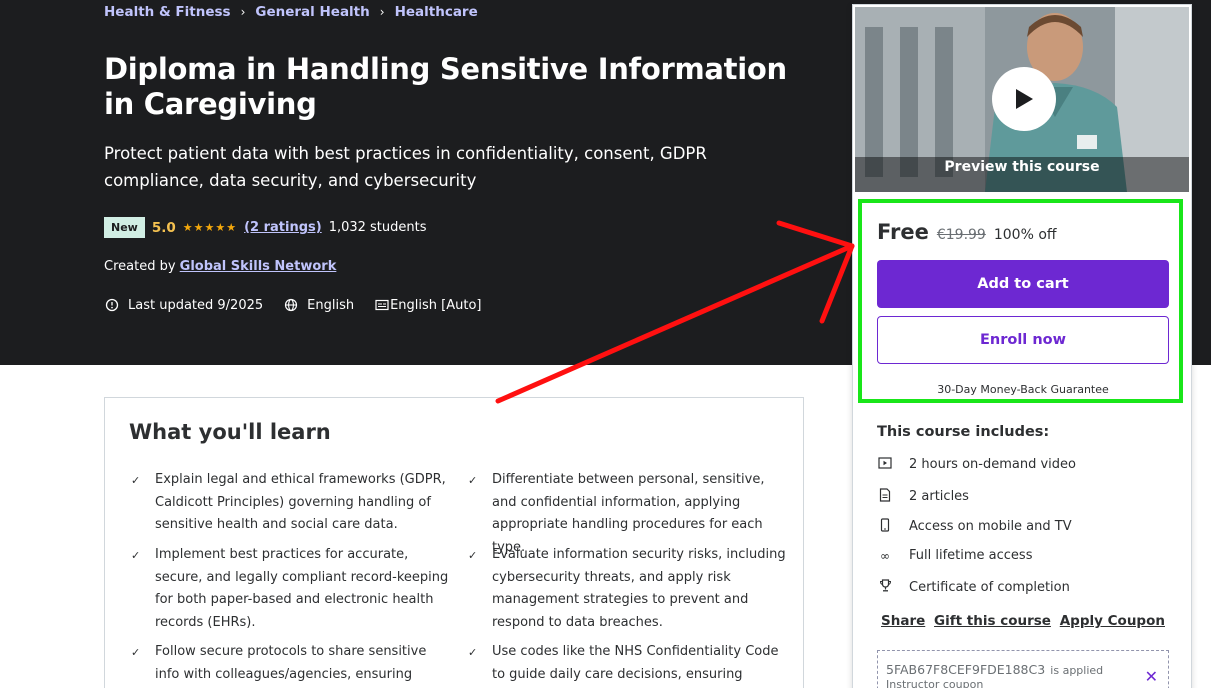  I want to click on share-link: Share, so click(903, 621).